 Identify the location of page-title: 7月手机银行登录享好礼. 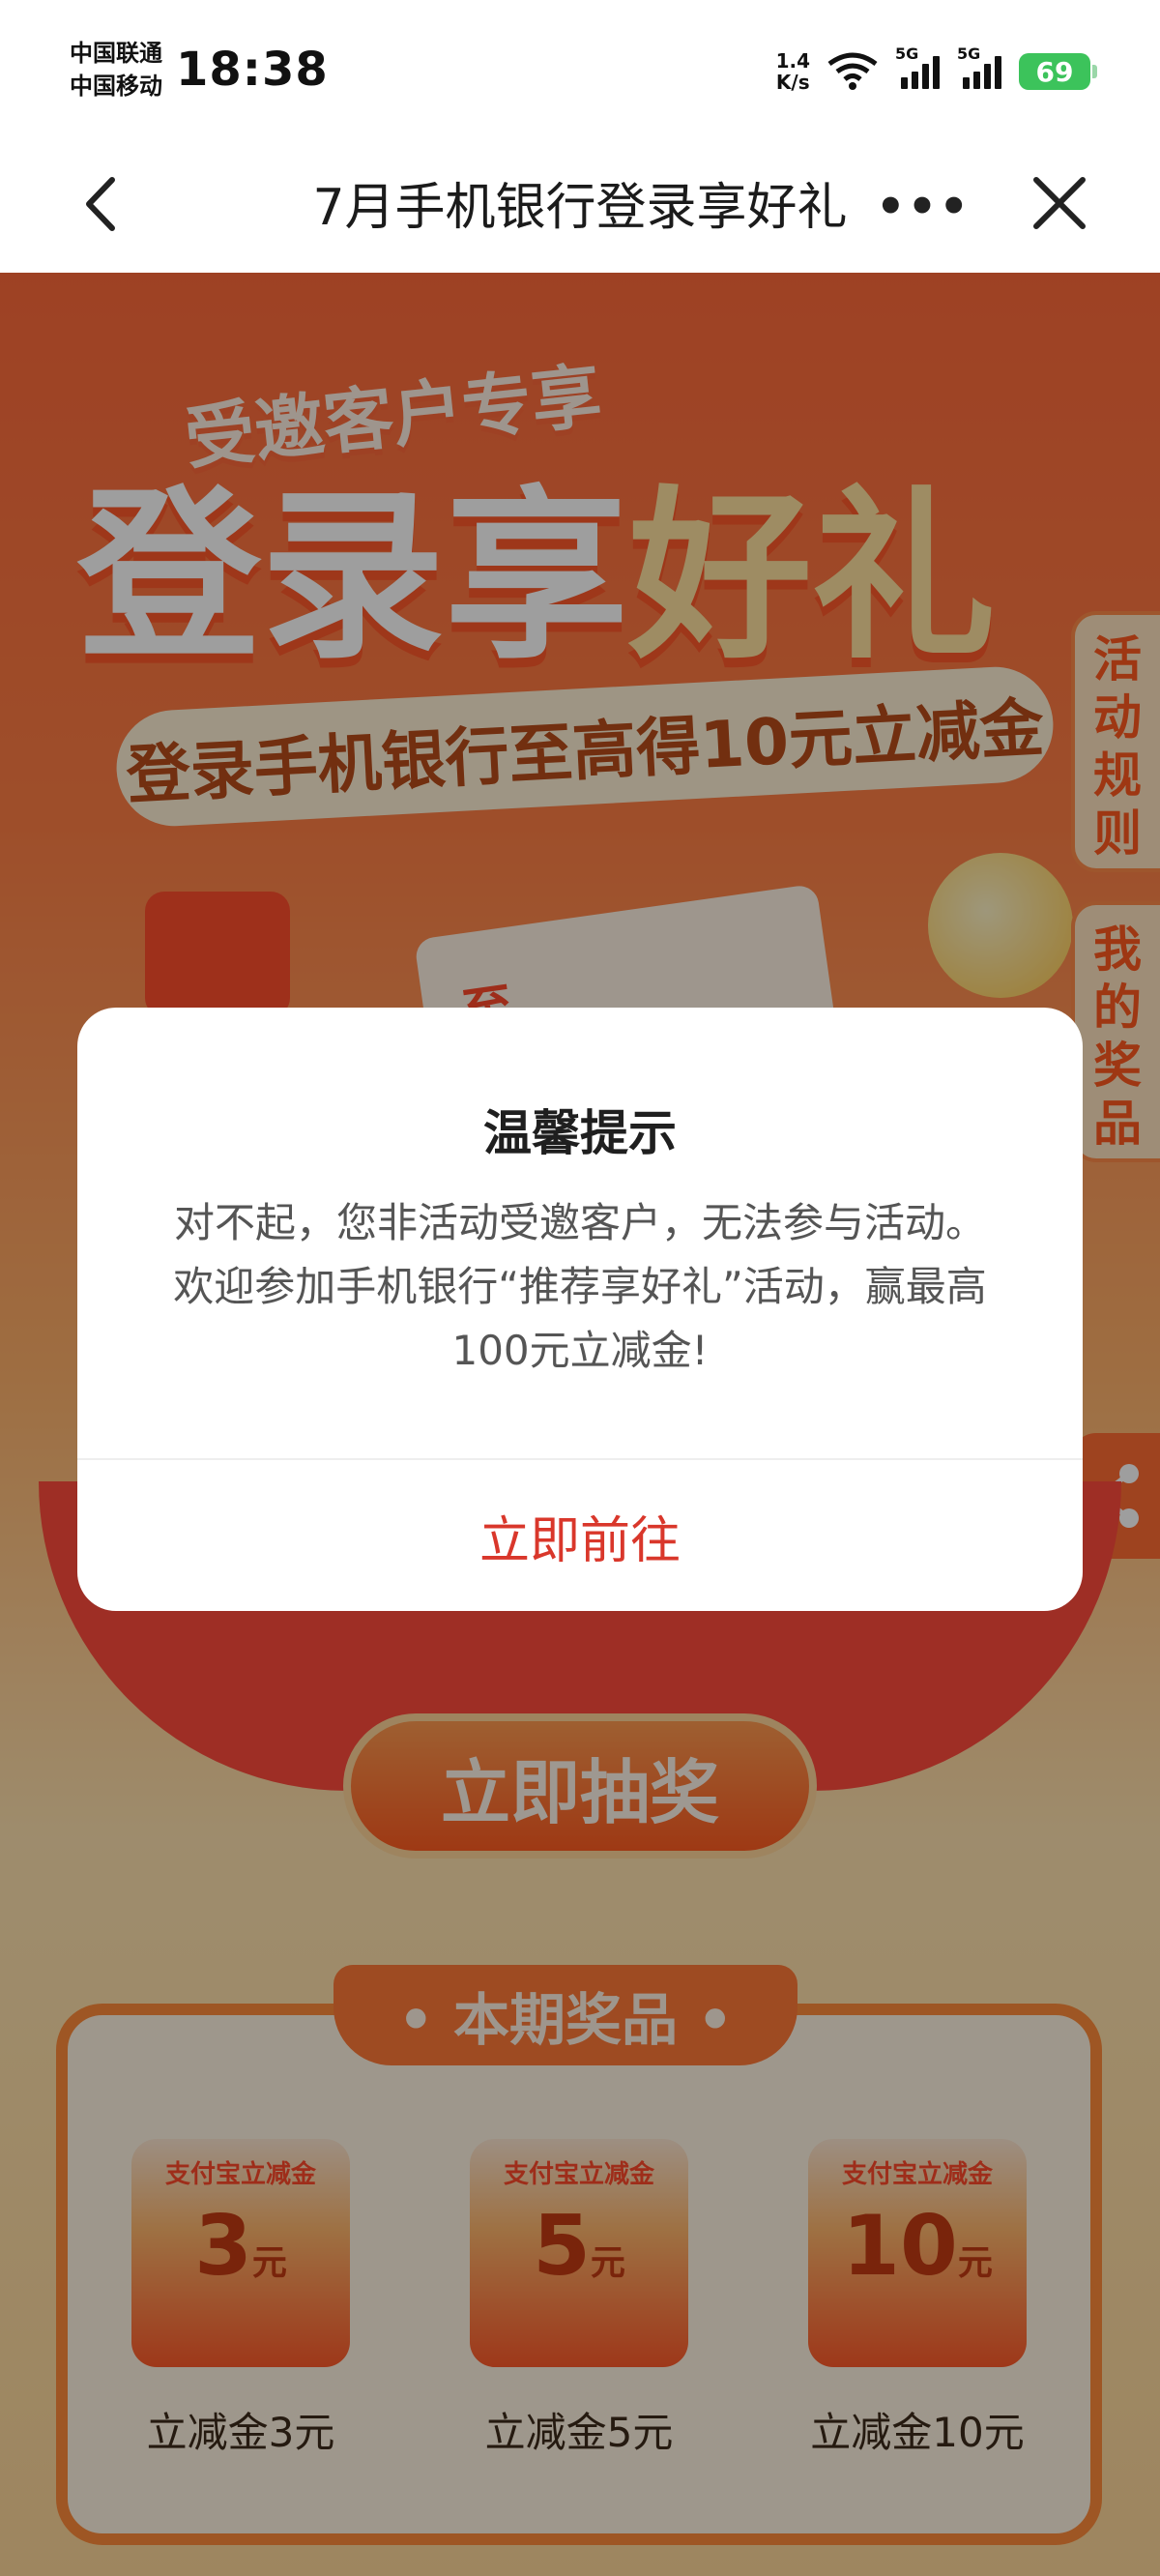
(580, 208).